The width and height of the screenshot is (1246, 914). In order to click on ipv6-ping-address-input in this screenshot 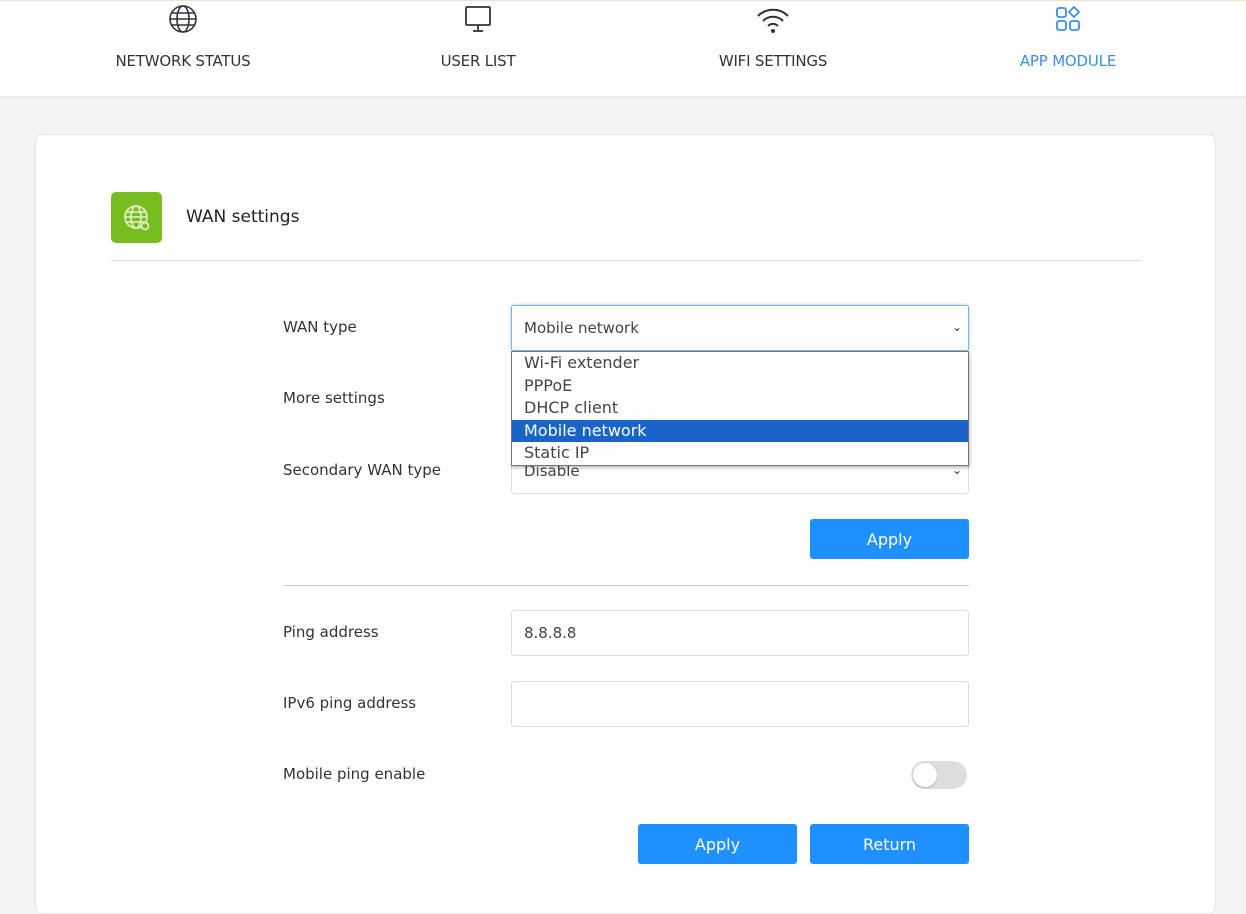, I will do `click(740, 704)`.